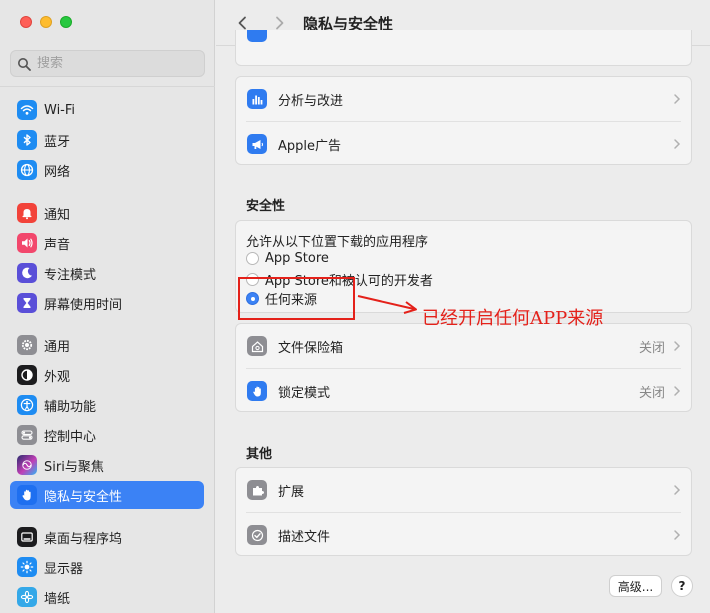  Describe the element at coordinates (27, 405) in the screenshot. I see `accessibility-icon` at that location.